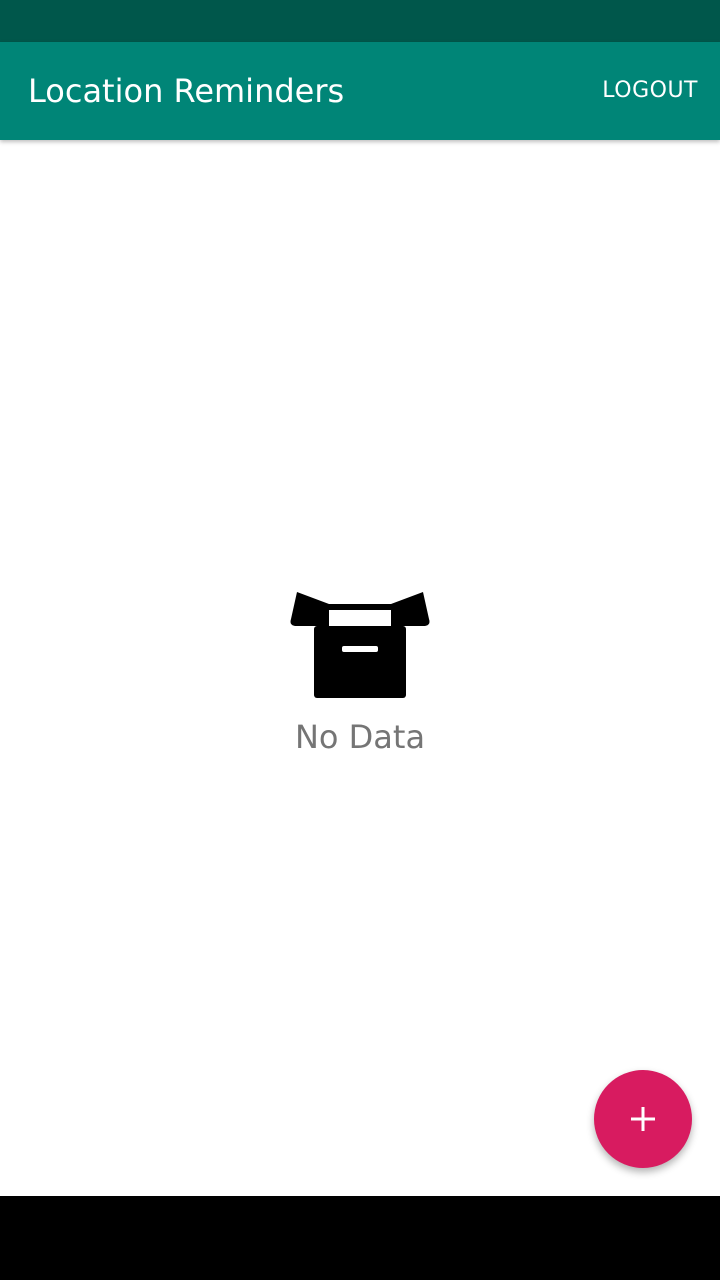 The image size is (720, 1280). Describe the element at coordinates (650, 91) in the screenshot. I see `logout-button: LOGOUT` at that location.